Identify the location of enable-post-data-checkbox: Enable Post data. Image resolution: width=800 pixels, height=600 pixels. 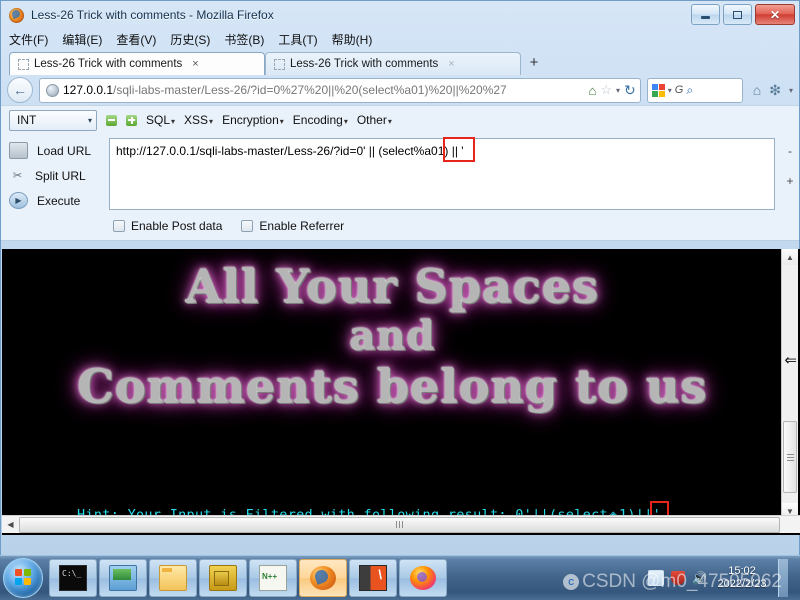
(167, 226).